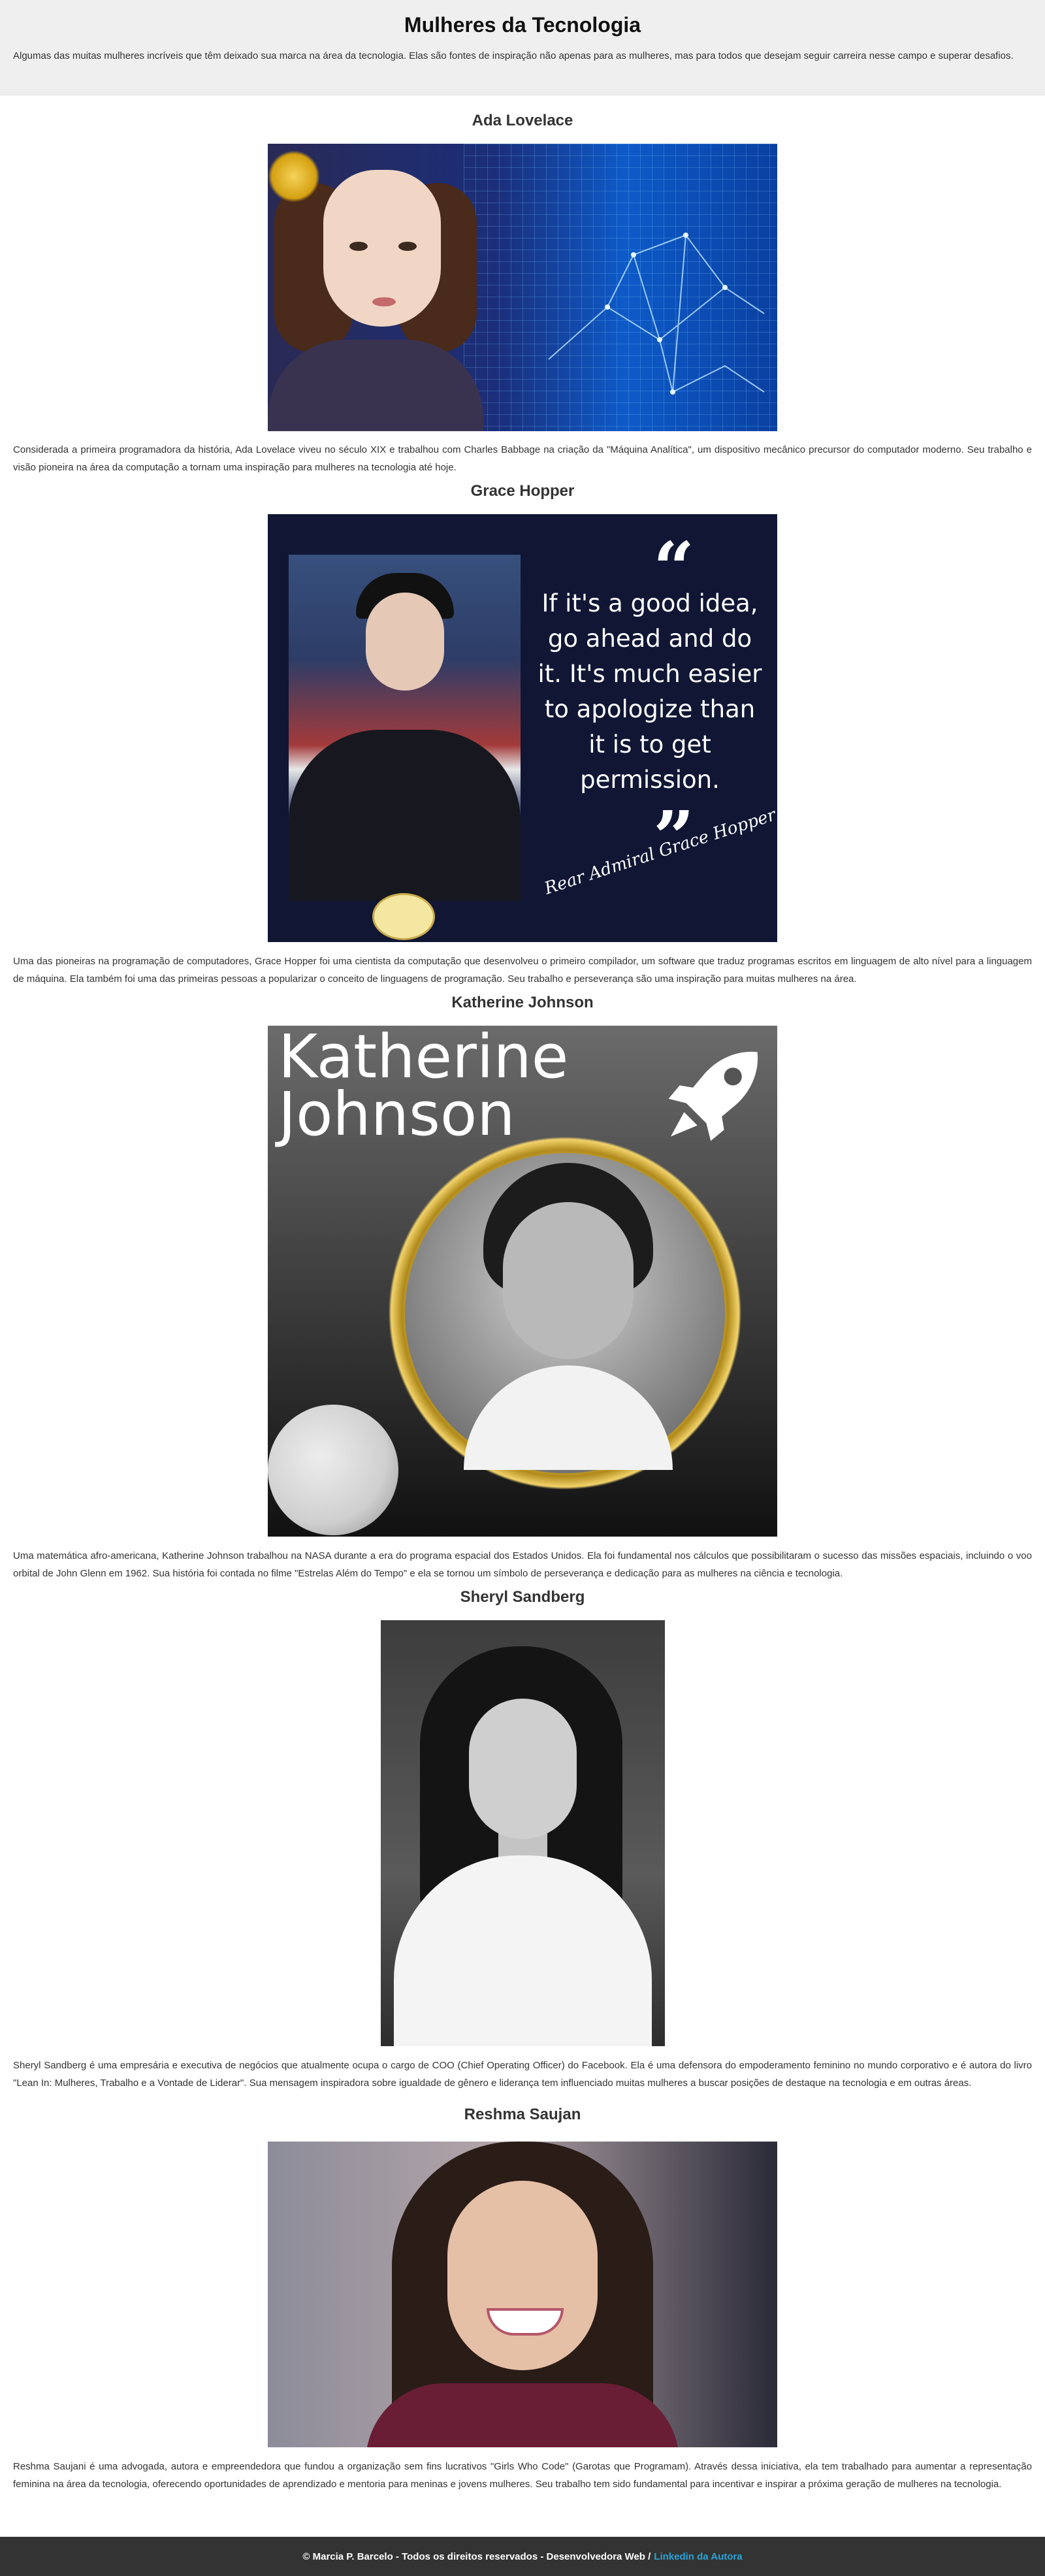  I want to click on navy-seal-icon, so click(403, 916).